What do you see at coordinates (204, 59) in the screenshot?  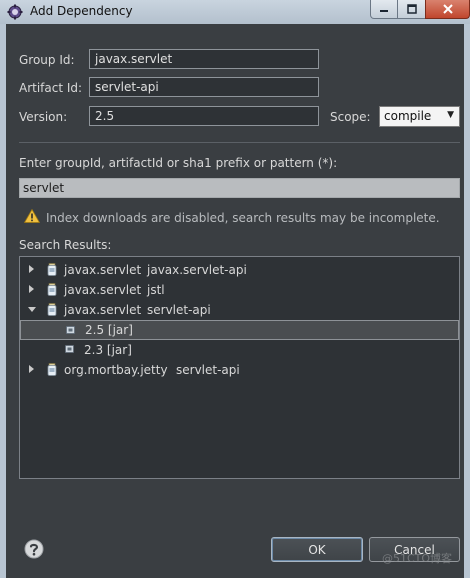 I see `group-id-field: javax.servlet` at bounding box center [204, 59].